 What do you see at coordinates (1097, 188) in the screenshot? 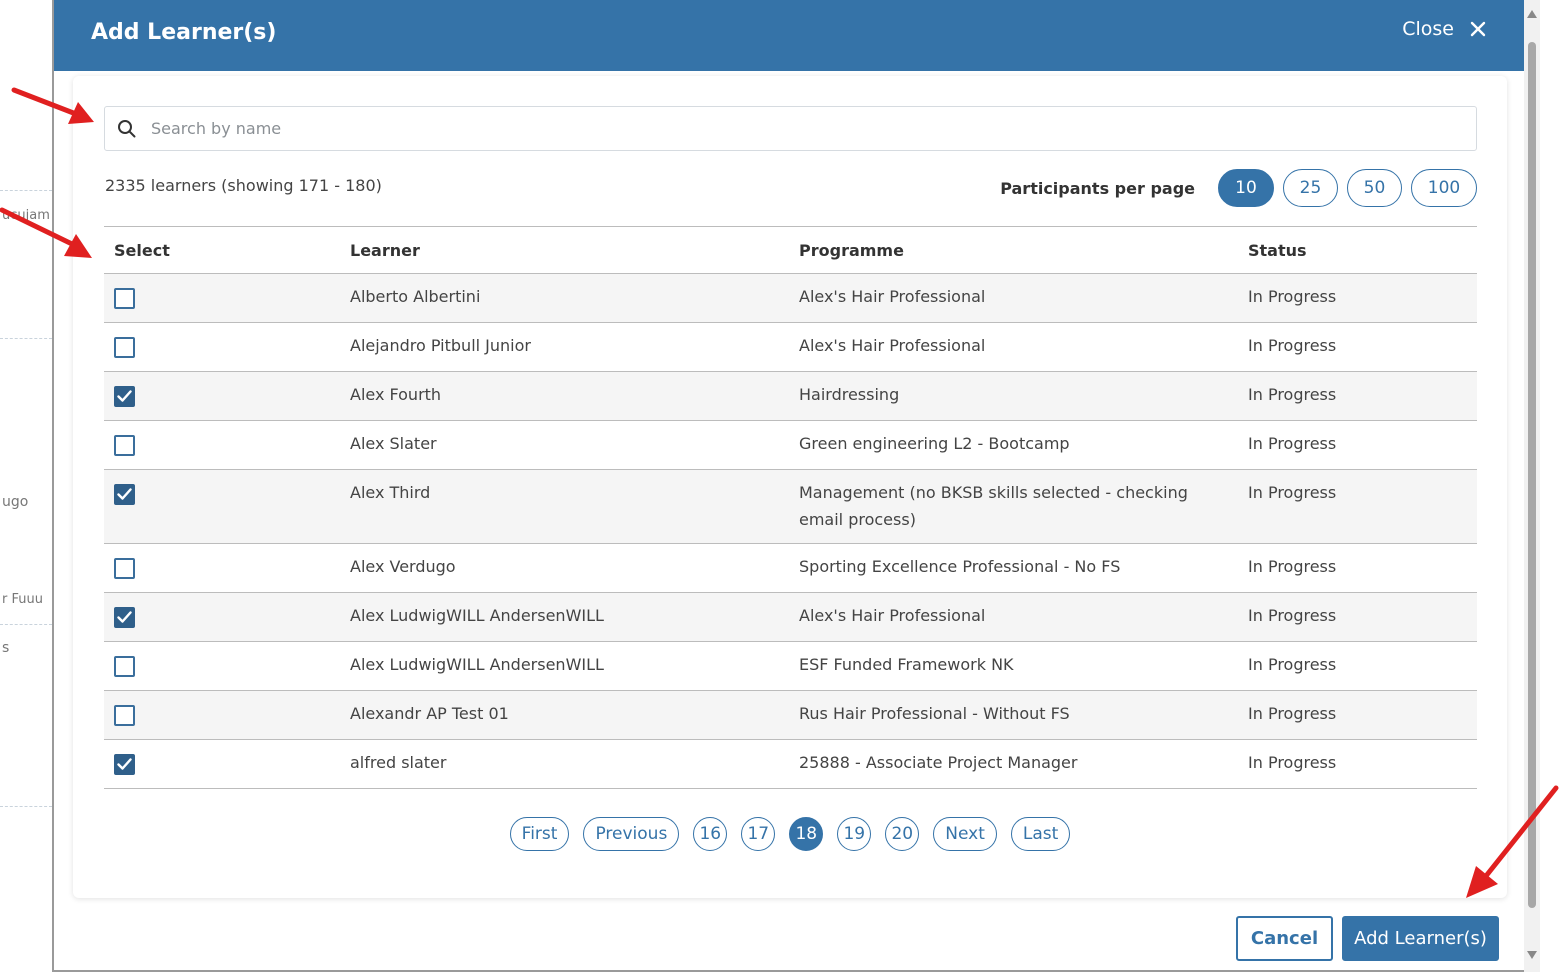
I see `per-page-label: Participants per page` at bounding box center [1097, 188].